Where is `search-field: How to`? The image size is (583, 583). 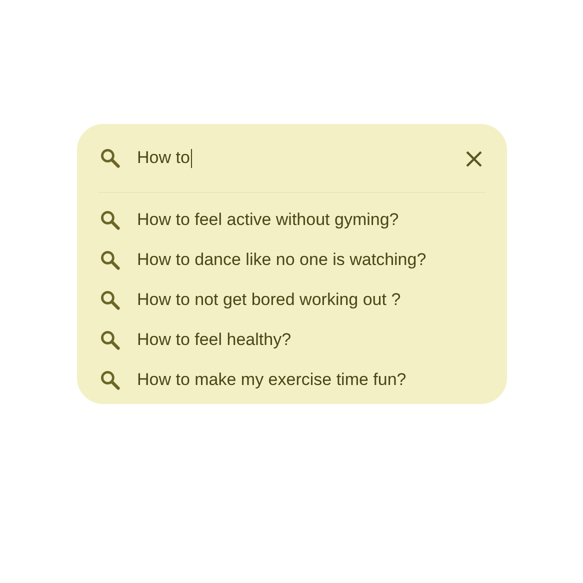
search-field: How to is located at coordinates (292, 158).